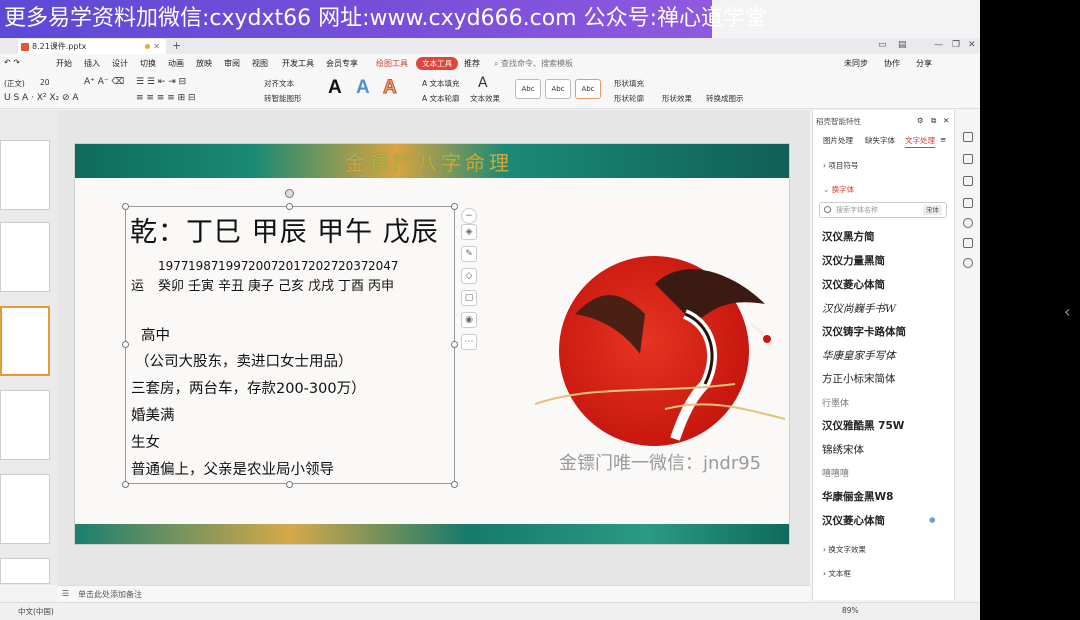 The height and width of the screenshot is (620, 1080). What do you see at coordinates (835, 402) in the screenshot?
I see `font-option: 行墨体` at bounding box center [835, 402].